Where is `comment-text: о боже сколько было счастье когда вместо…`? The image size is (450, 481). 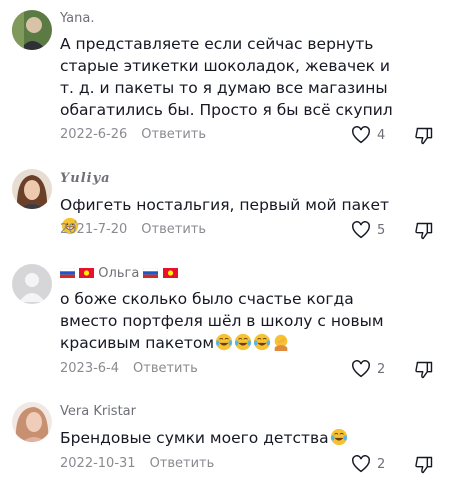
comment-text: о боже сколько было счастье когда вместо… is located at coordinates (230, 321).